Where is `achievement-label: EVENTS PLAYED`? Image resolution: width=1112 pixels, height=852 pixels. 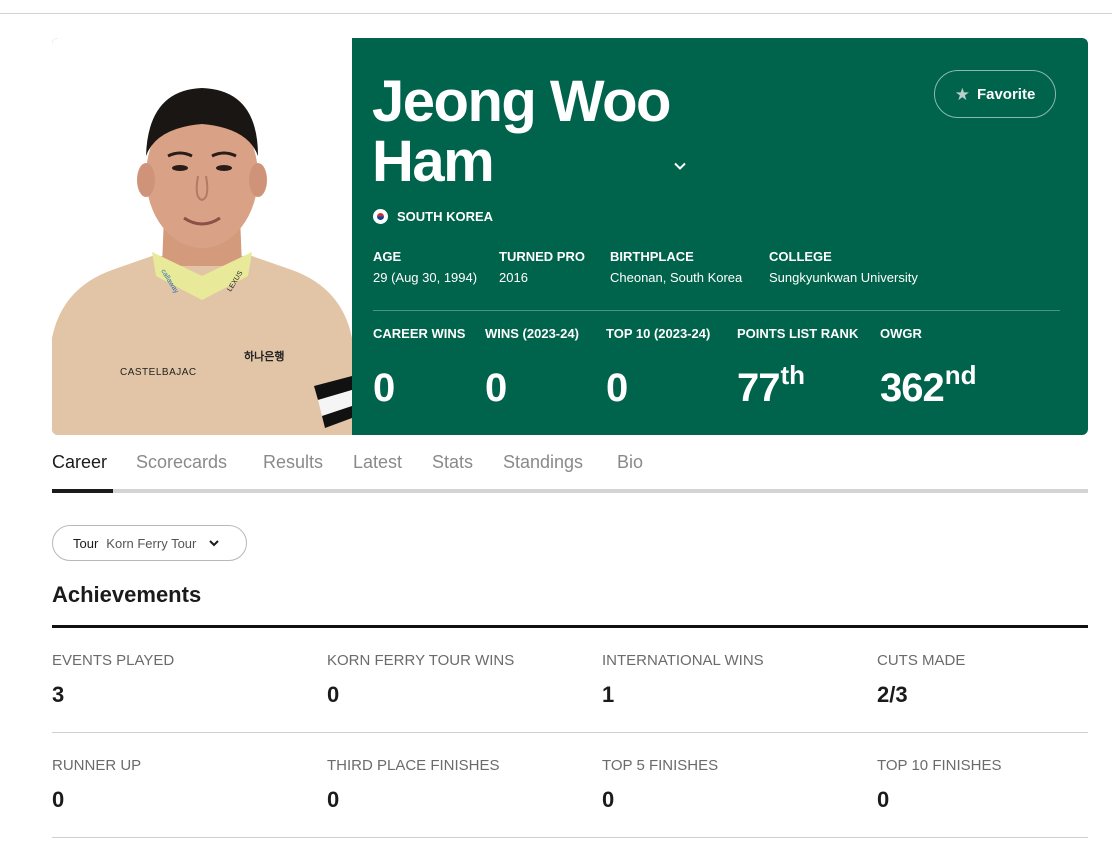 achievement-label: EVENTS PLAYED is located at coordinates (113, 660).